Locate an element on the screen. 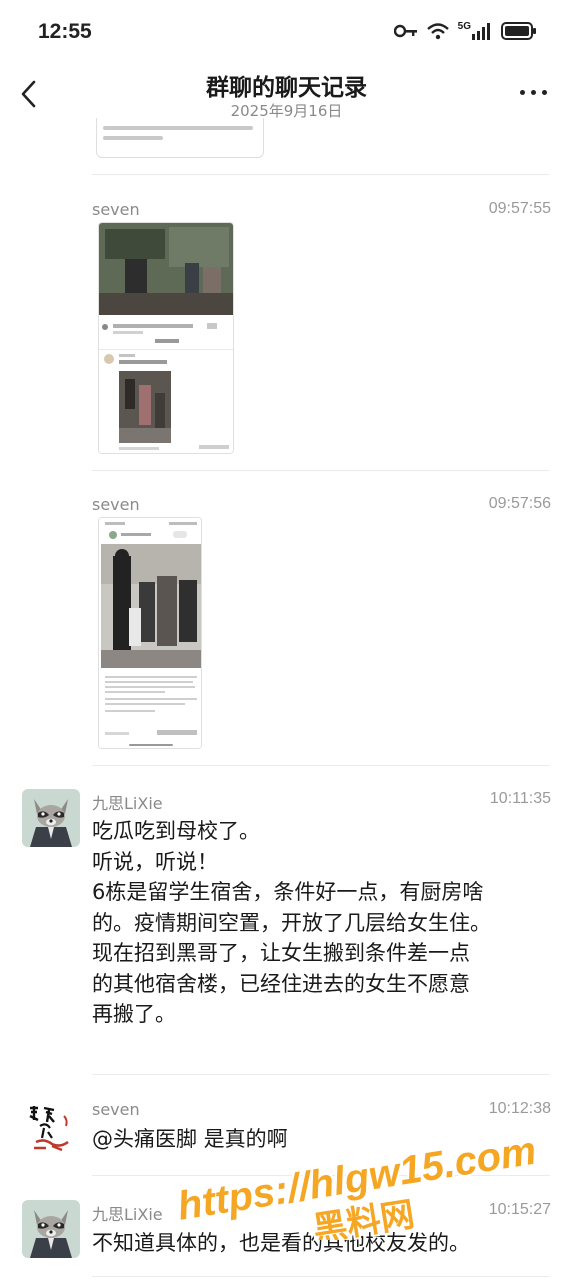 The image size is (573, 1280). key-icon is located at coordinates (405, 31).